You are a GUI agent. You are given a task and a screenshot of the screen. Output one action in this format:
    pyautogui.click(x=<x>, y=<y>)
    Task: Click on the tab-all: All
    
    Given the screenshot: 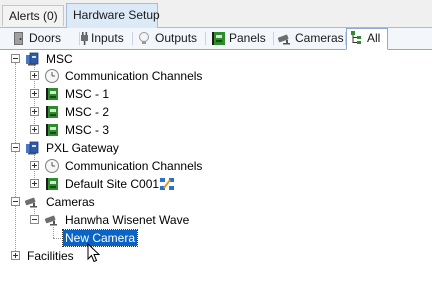 What is the action you would take?
    pyautogui.click(x=367, y=39)
    